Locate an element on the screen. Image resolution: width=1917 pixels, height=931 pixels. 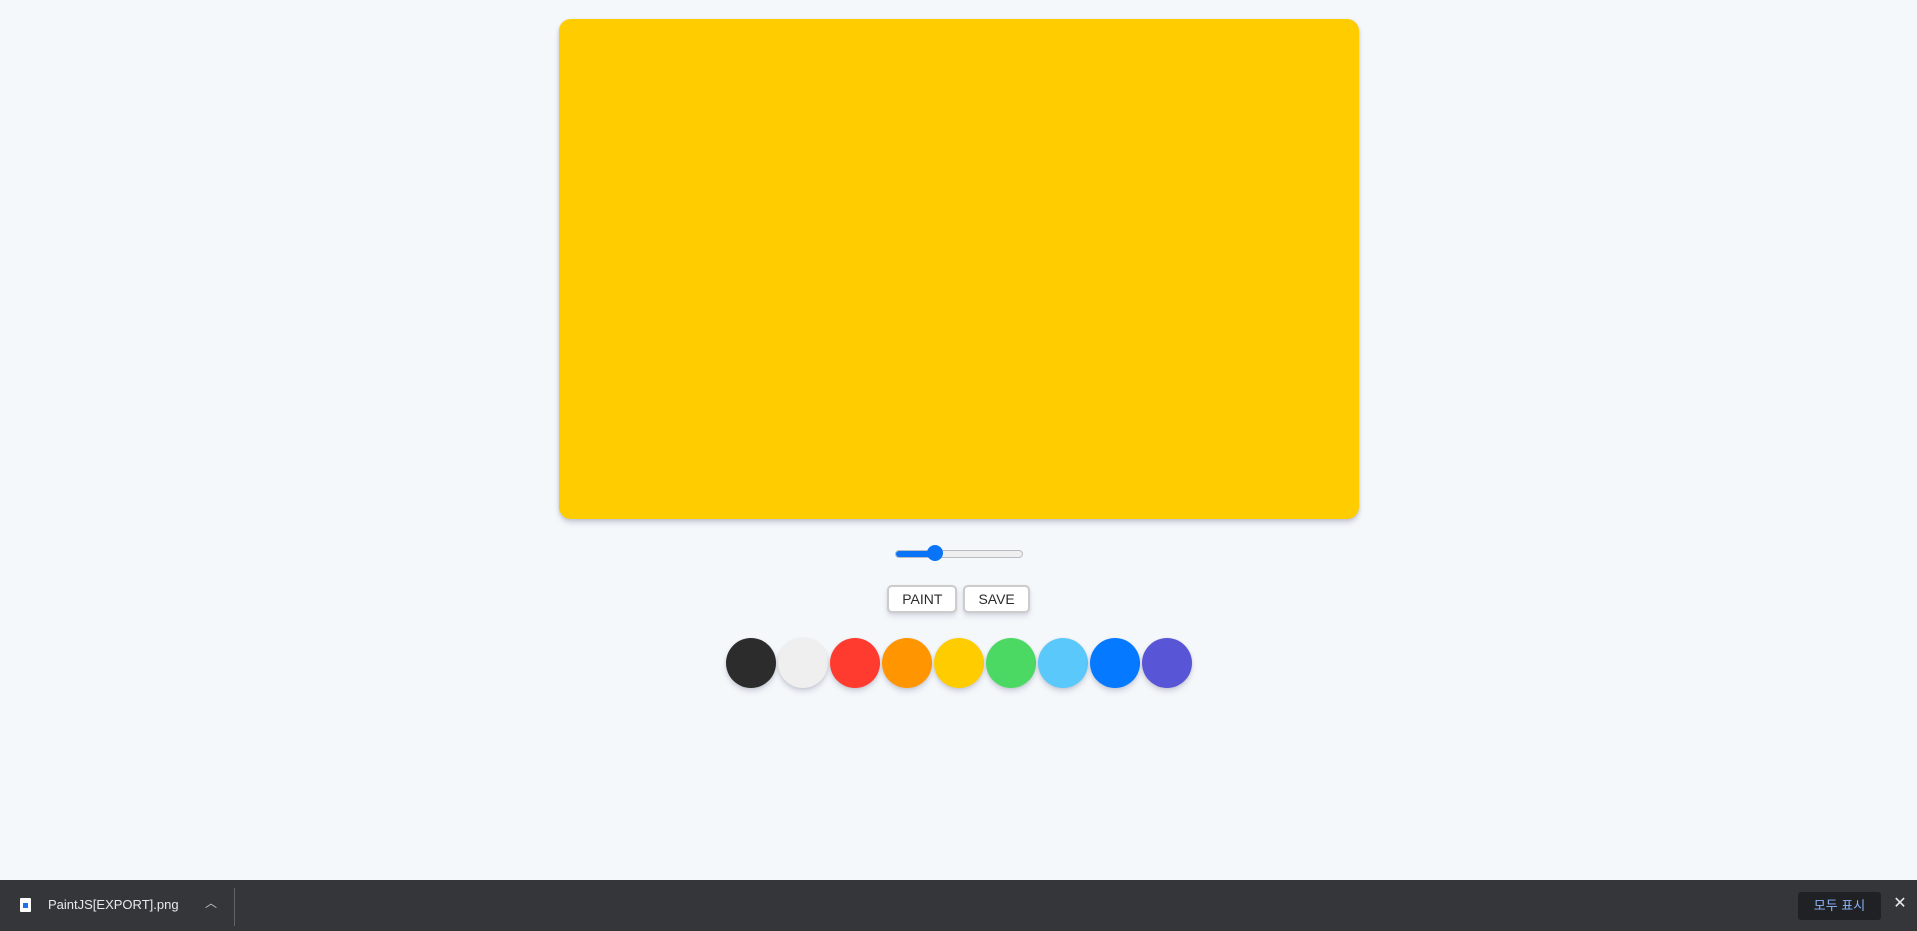
mode-button: Paint is located at coordinates (922, 599).